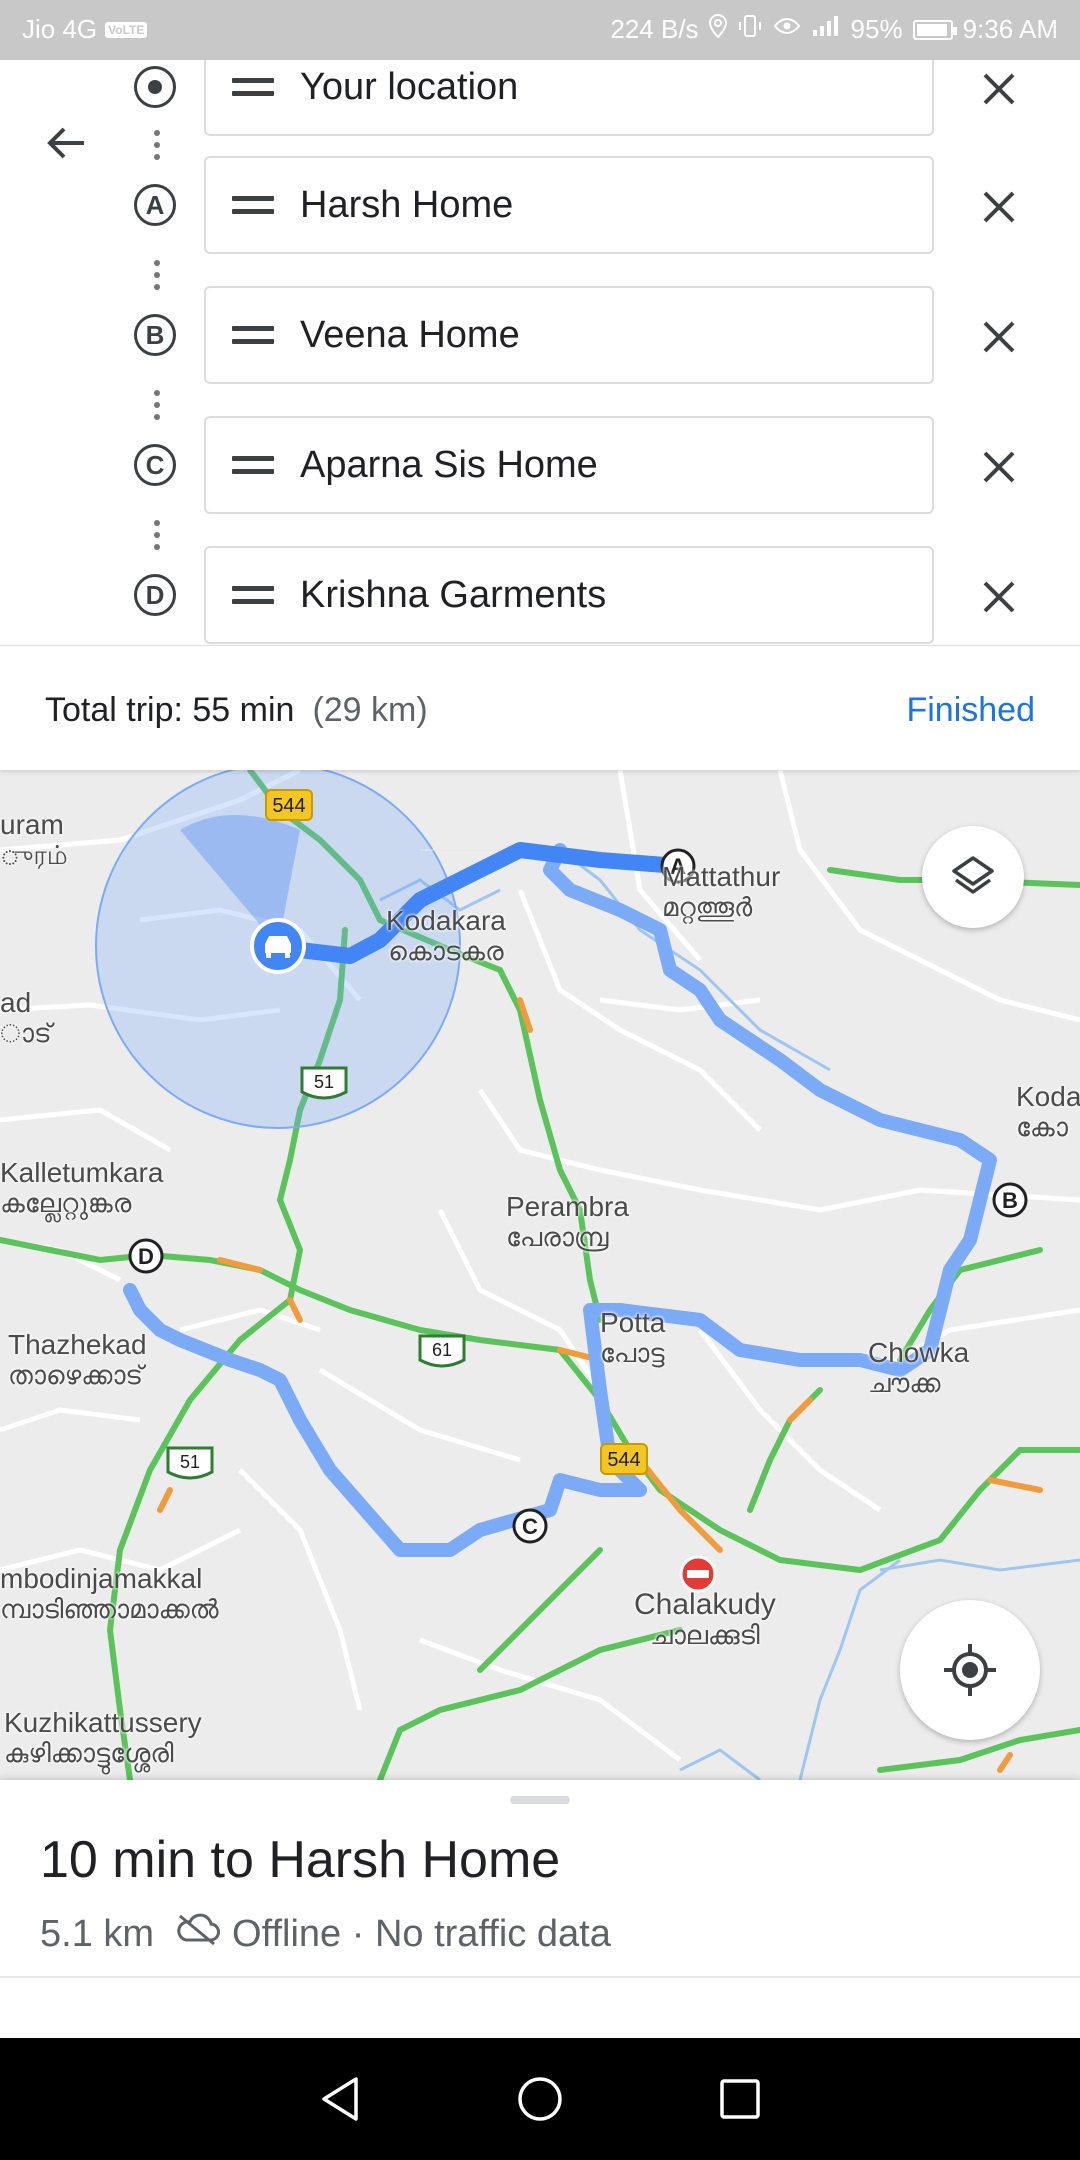  Describe the element at coordinates (633, 1337) in the screenshot. I see `place-label-potta: Potta പോട്ട` at that location.